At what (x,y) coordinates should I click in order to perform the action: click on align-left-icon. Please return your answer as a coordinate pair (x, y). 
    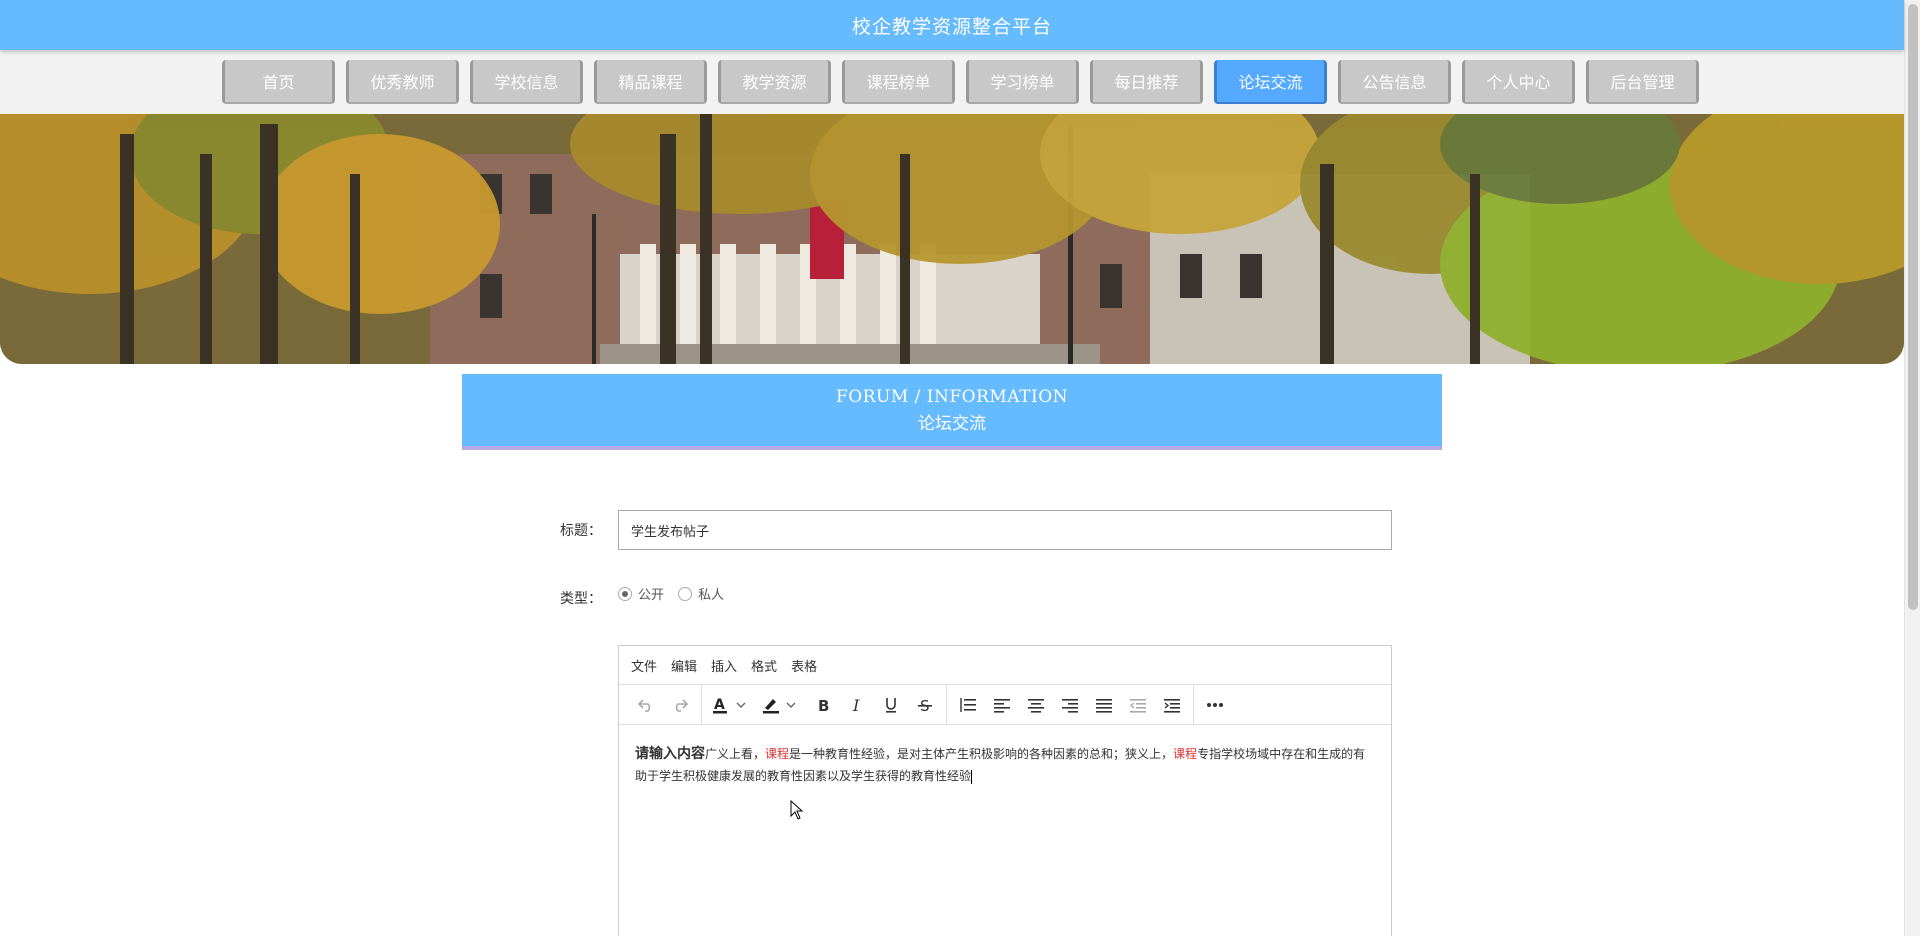
    Looking at the image, I should click on (1002, 705).